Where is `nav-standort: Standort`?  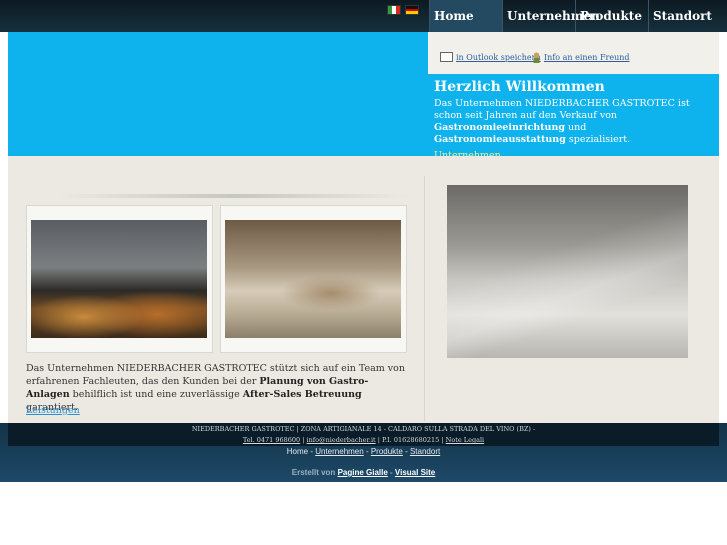
nav-standort: Standort is located at coordinates (684, 16).